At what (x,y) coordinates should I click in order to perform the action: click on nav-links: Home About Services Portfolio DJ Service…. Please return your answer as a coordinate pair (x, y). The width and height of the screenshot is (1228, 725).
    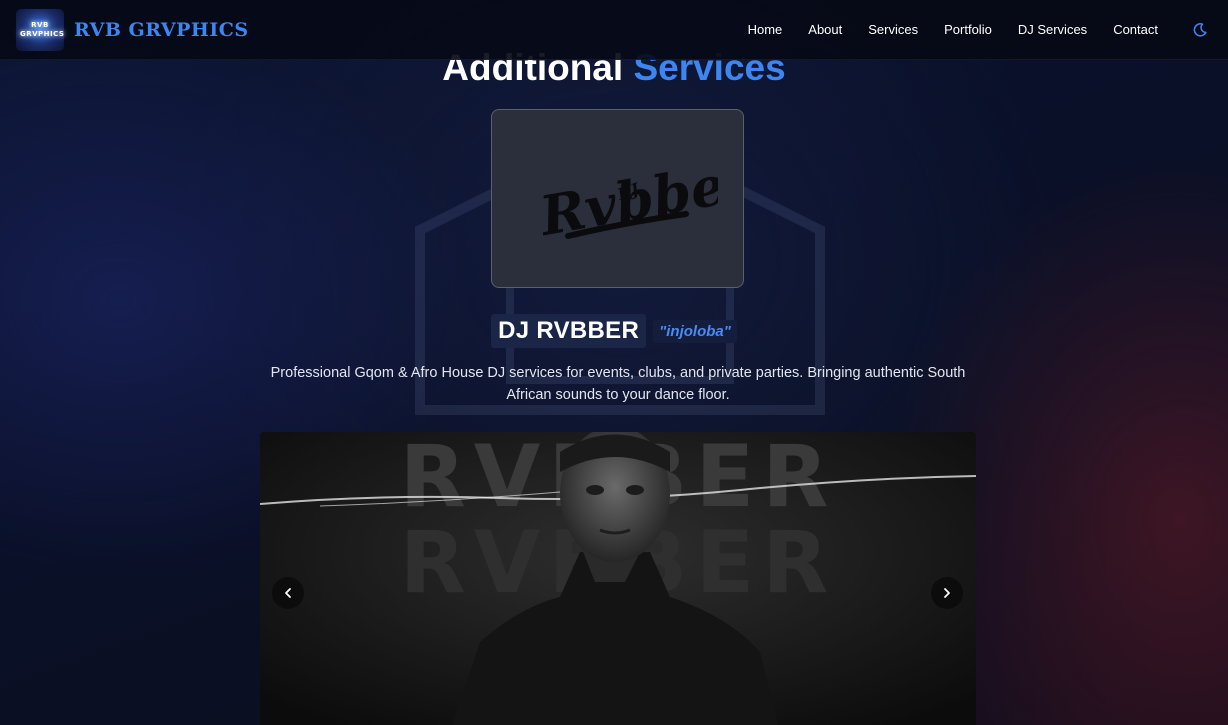
    Looking at the image, I should click on (953, 29).